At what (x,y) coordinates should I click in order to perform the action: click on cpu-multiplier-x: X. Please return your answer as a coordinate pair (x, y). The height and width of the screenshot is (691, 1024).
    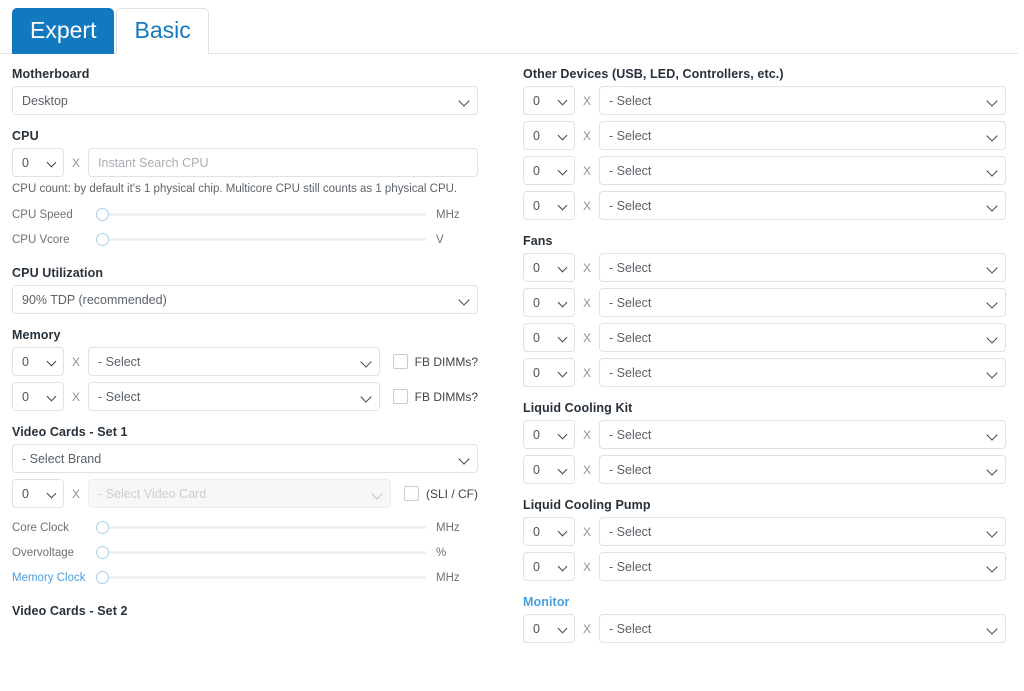
    Looking at the image, I should click on (76, 162).